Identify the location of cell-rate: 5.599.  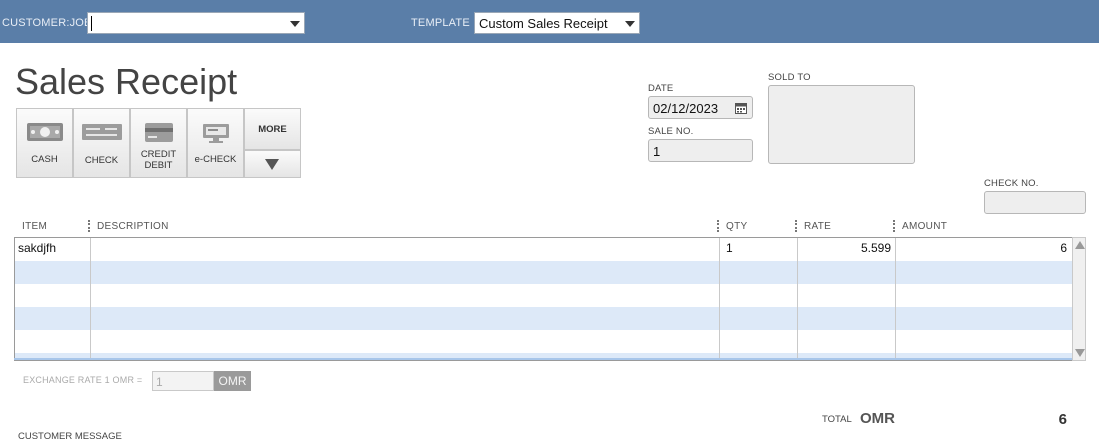
(844, 248).